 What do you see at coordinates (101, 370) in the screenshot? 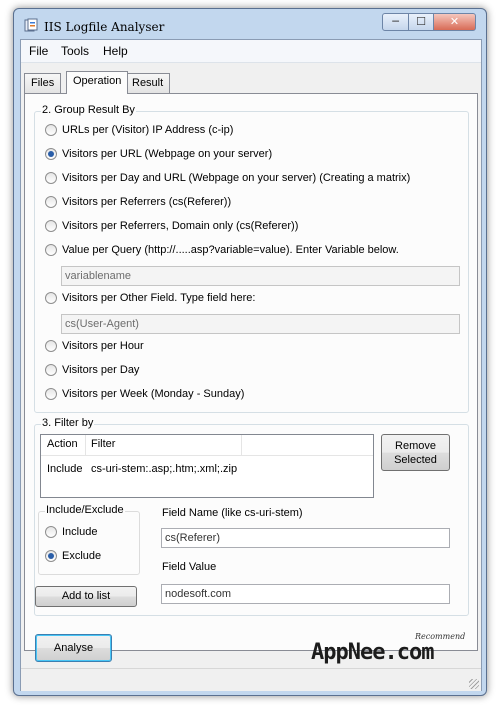
I see `radio-label: Visitors per Day` at bounding box center [101, 370].